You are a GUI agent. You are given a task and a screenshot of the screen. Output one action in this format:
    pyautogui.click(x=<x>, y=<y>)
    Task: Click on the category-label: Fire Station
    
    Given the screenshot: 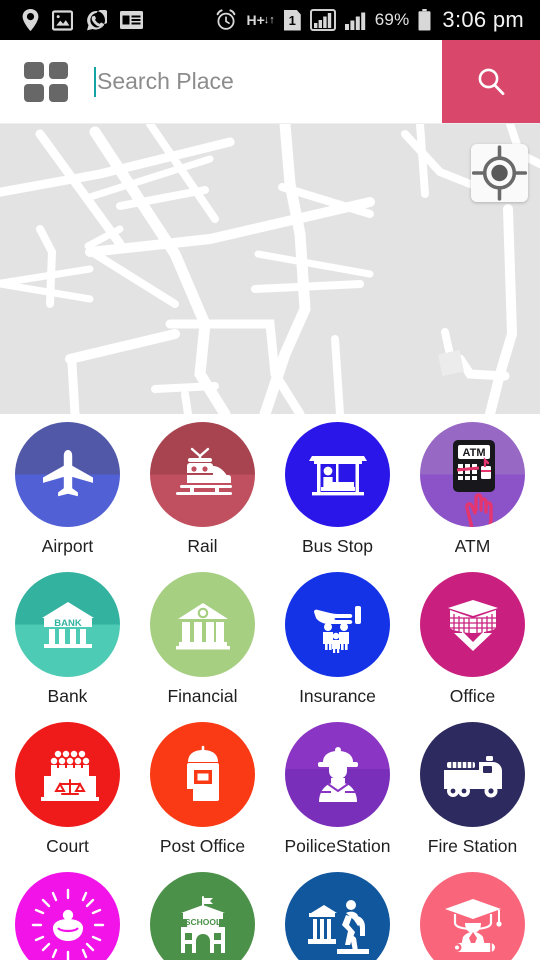 What is the action you would take?
    pyautogui.click(x=472, y=846)
    